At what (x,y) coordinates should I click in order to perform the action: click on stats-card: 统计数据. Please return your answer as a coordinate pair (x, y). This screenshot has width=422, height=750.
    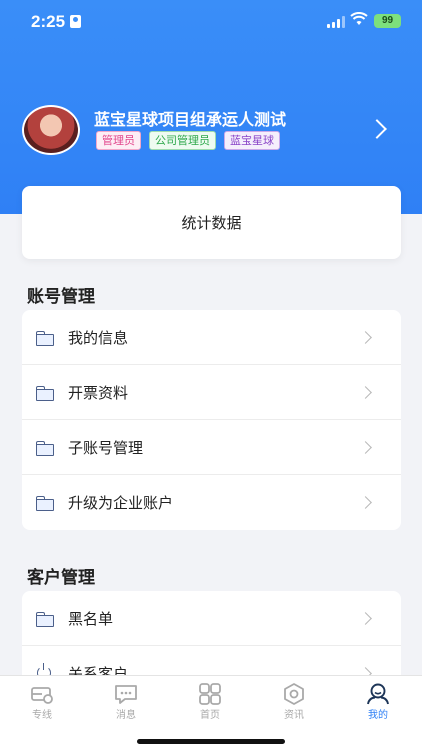
    Looking at the image, I should click on (211, 222).